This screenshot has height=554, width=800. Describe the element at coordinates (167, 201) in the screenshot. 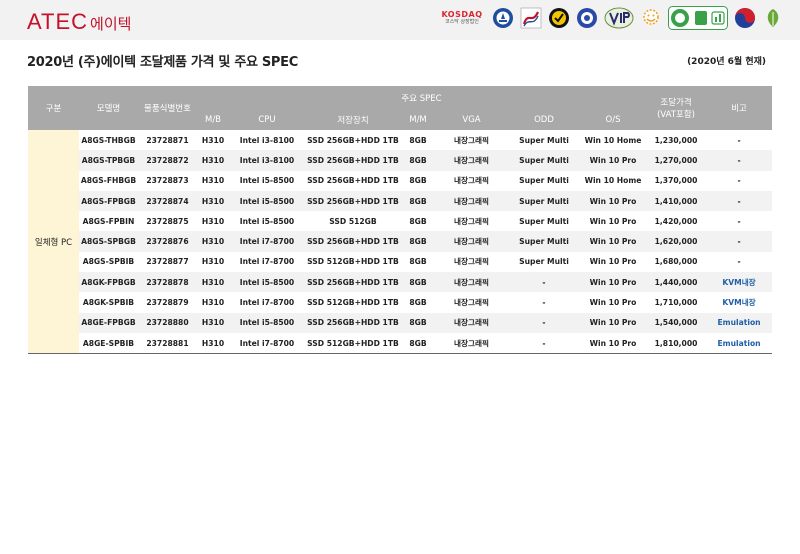

I see `item-id-cell: 23728874` at that location.